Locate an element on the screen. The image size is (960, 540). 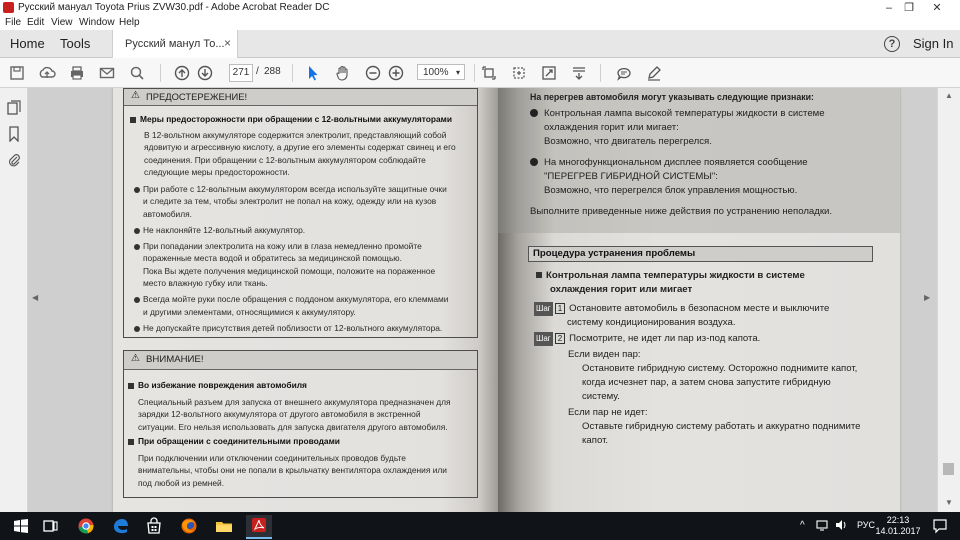
close-window-button: ✕ is located at coordinates (937, 8).